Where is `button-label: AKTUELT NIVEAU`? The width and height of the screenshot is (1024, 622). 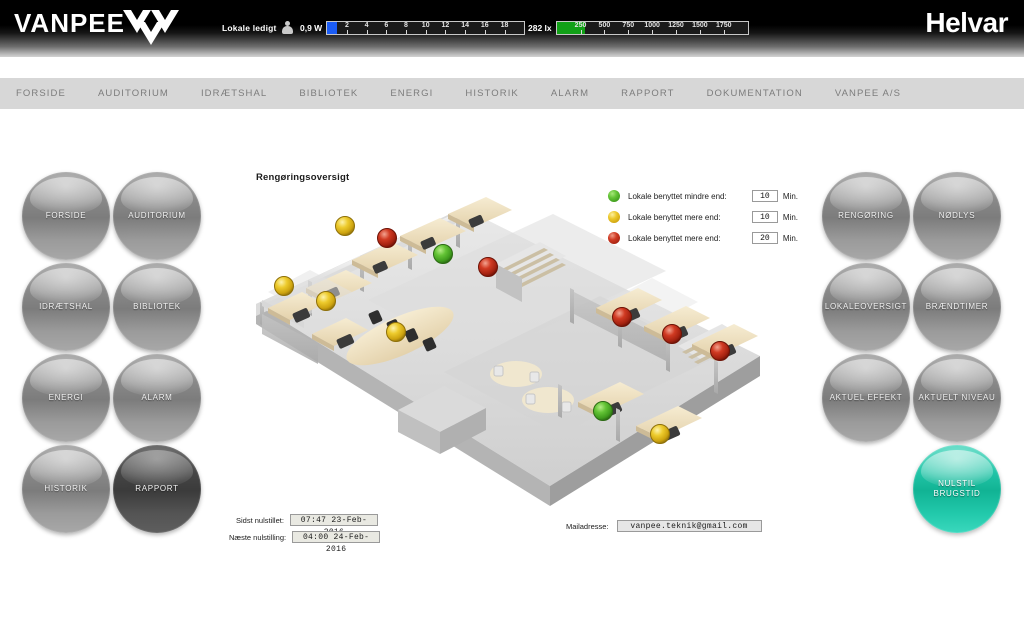 button-label: AKTUELT NIVEAU is located at coordinates (957, 397).